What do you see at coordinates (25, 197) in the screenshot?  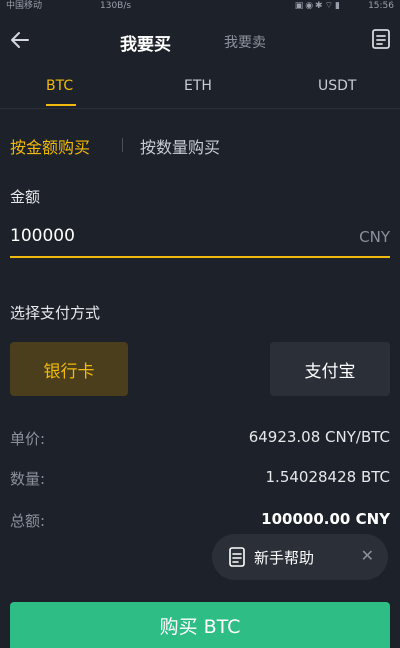 I see `amount-label: 金额` at bounding box center [25, 197].